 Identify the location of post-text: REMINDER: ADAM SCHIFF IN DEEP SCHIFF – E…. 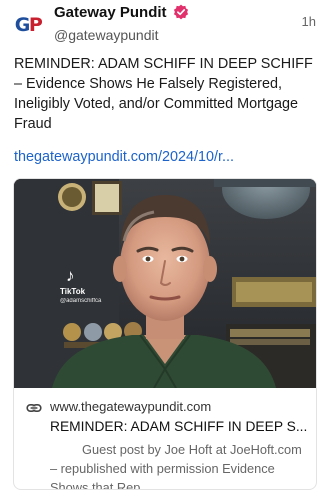
(163, 94).